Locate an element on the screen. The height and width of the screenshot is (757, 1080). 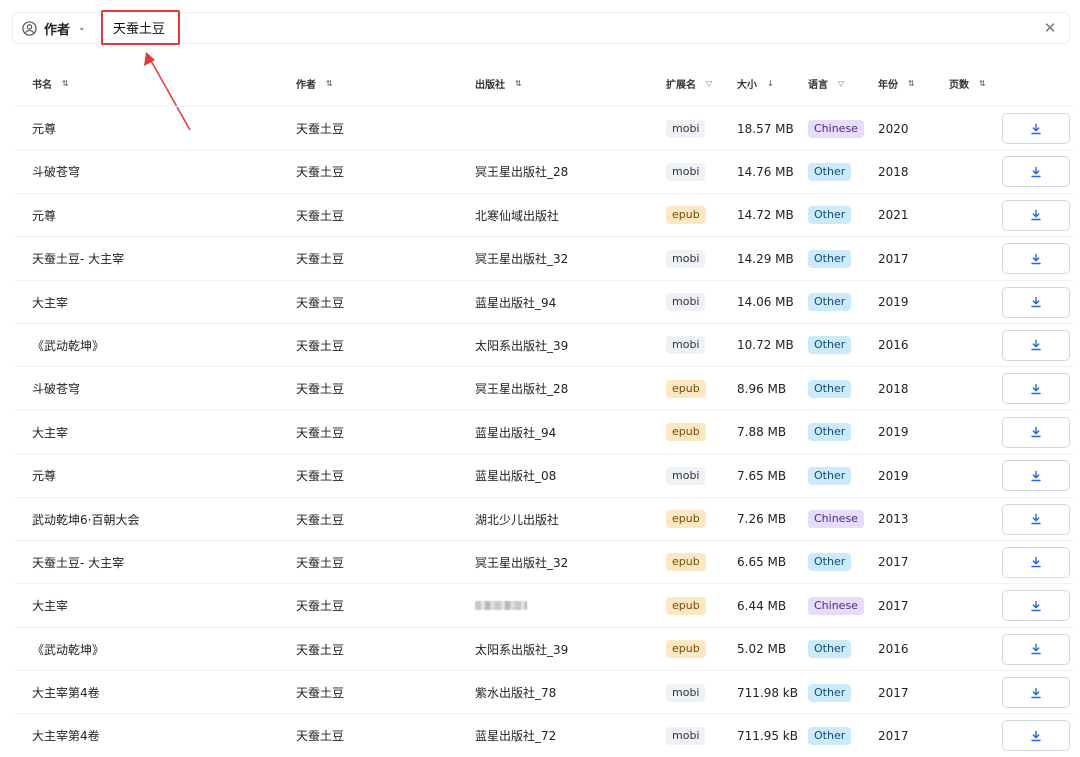
cell-publisher: 蓝星出版社_72 is located at coordinates (515, 735).